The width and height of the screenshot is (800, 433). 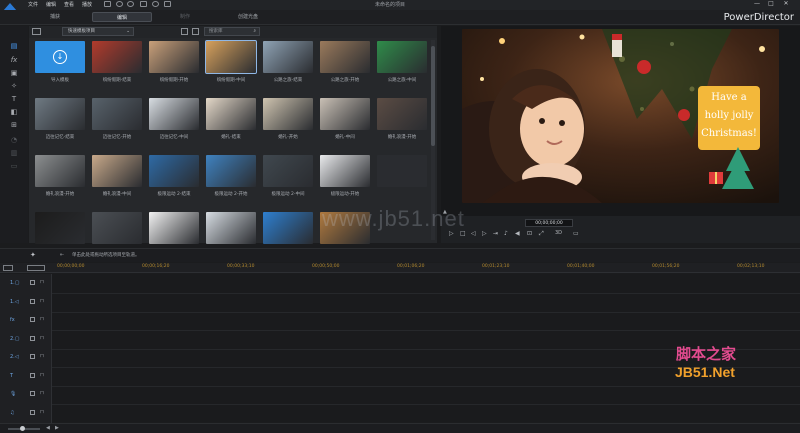 What do you see at coordinates (57, 428) in the screenshot?
I see `zoom-in-icon: ▶` at bounding box center [57, 428].